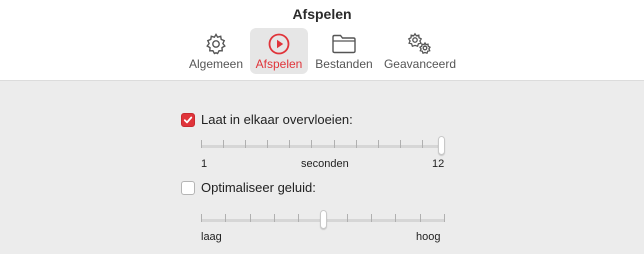  I want to click on crossfade-label: Laat in elkaar overvloeien:, so click(277, 119).